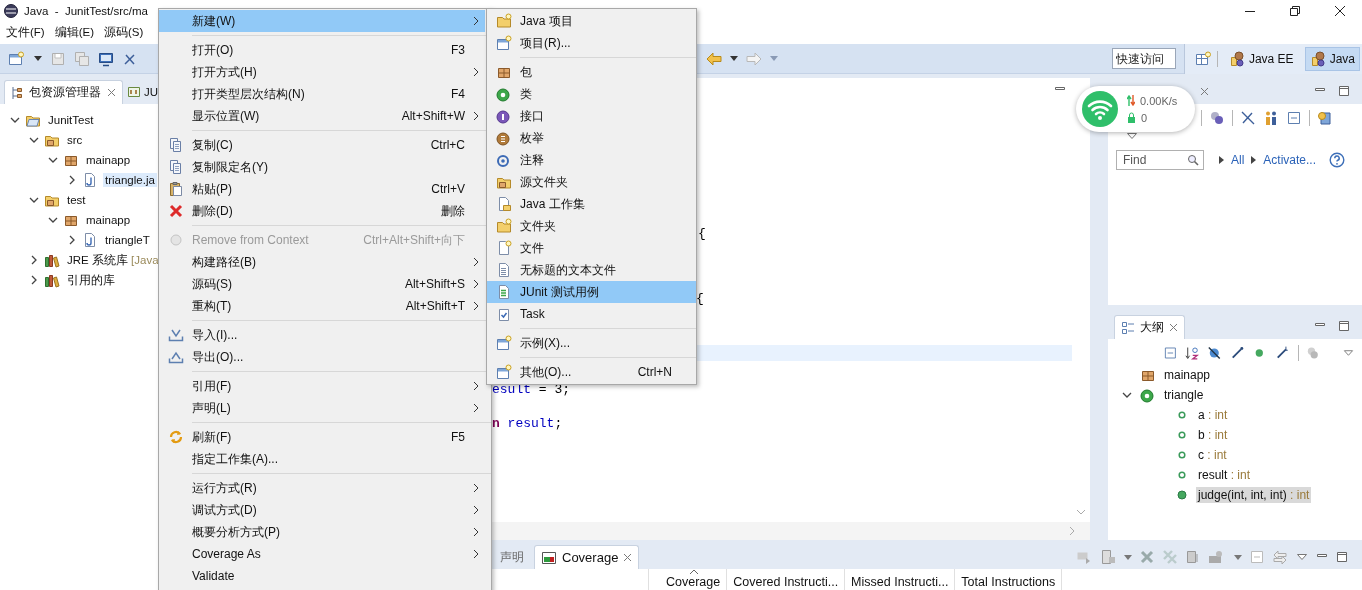  Describe the element at coordinates (527, 423) in the screenshot. I see `code-line: n result;` at that location.